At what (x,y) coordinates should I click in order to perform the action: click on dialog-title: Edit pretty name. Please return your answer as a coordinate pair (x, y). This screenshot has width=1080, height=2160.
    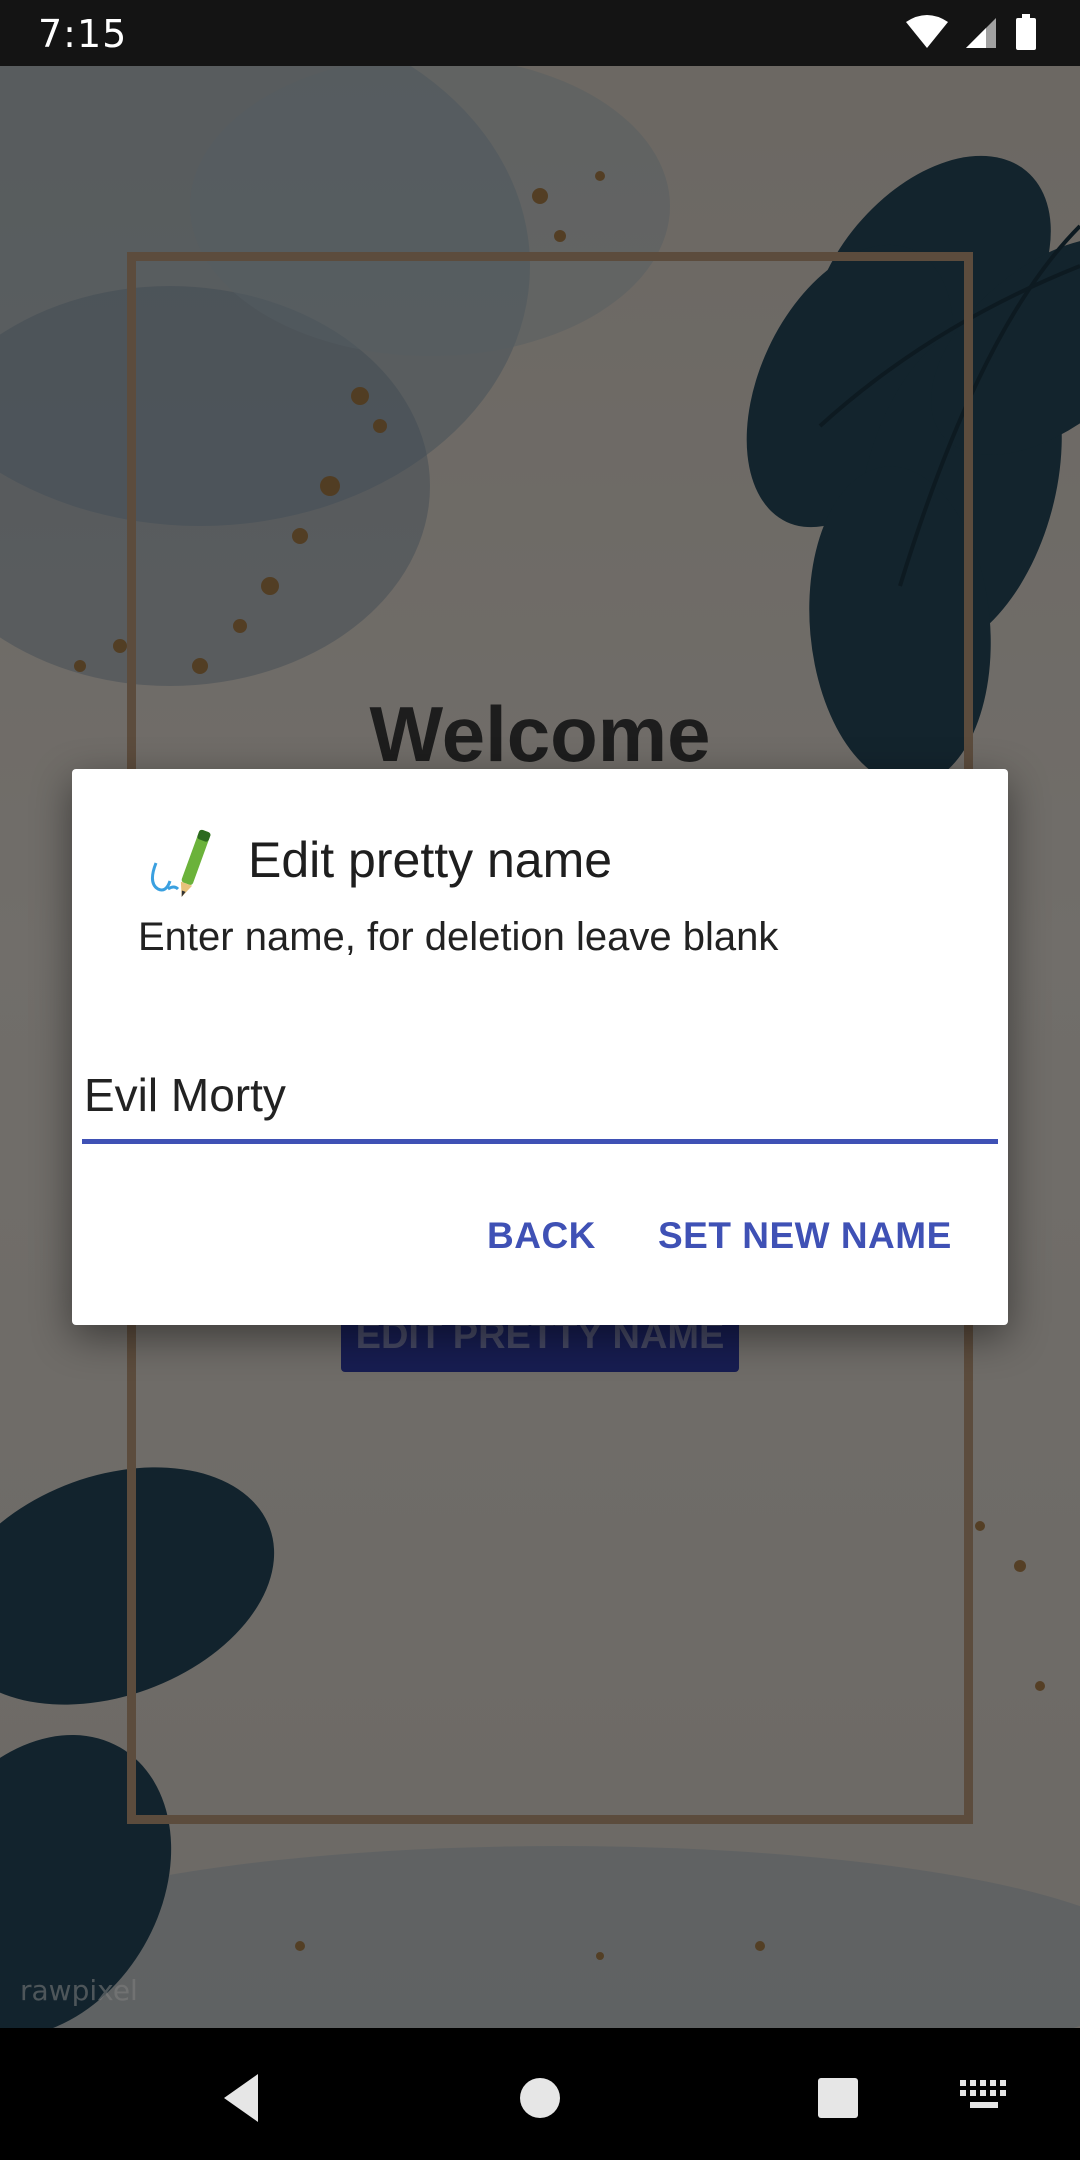
    Looking at the image, I should click on (430, 860).